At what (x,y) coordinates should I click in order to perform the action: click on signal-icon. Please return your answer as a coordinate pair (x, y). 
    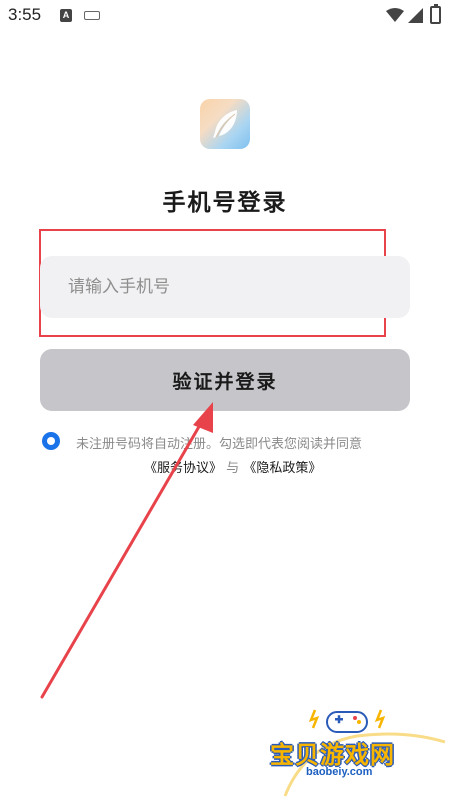
    Looking at the image, I should click on (415, 15).